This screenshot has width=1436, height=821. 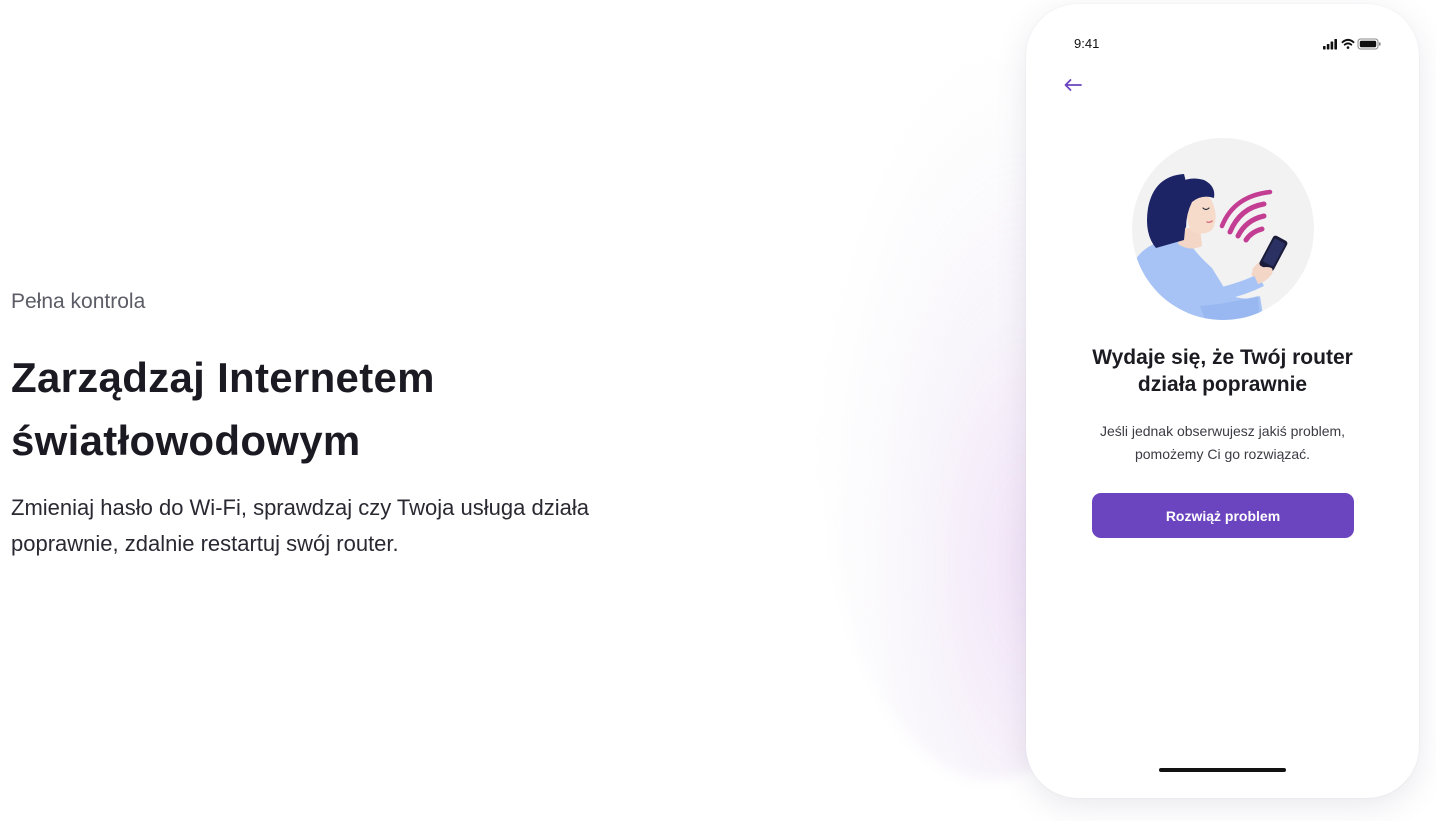 What do you see at coordinates (1222, 431) in the screenshot?
I see `status-subtitle-line-1: Jeśli jednak obserwujesz jakiś problem,` at bounding box center [1222, 431].